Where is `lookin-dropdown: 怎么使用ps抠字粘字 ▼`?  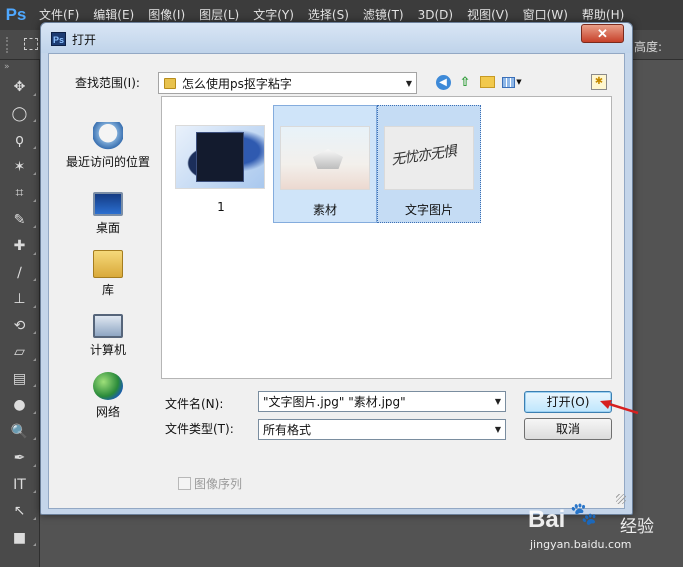
lookin-dropdown: 怎么使用ps抠字粘字 ▼ is located at coordinates (287, 83).